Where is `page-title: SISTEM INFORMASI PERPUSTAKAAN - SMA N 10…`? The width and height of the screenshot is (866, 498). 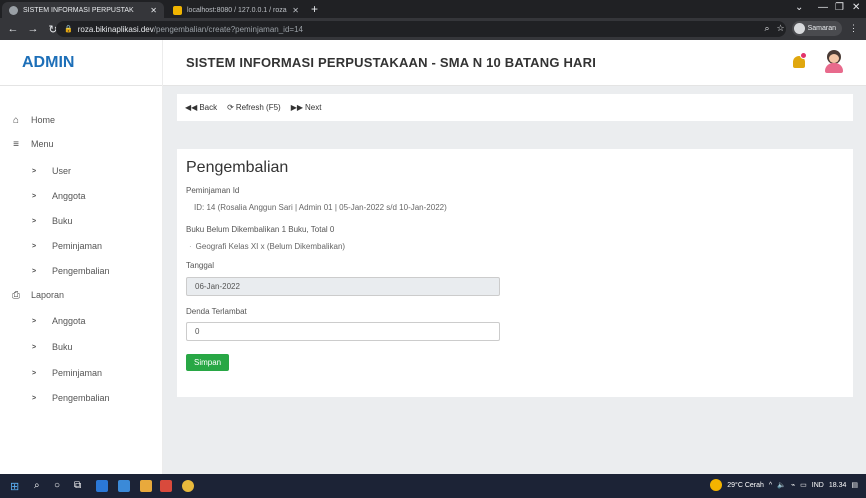
page-title: SISTEM INFORMASI PERPUSTAKAAN - SMA N 10… is located at coordinates (391, 62).